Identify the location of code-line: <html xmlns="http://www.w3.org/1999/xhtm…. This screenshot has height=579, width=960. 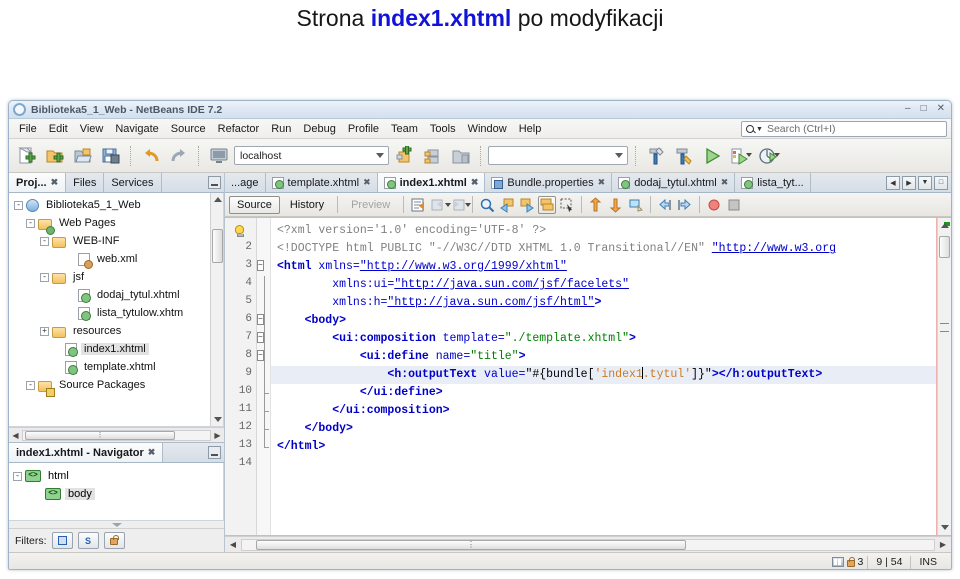
(604, 267).